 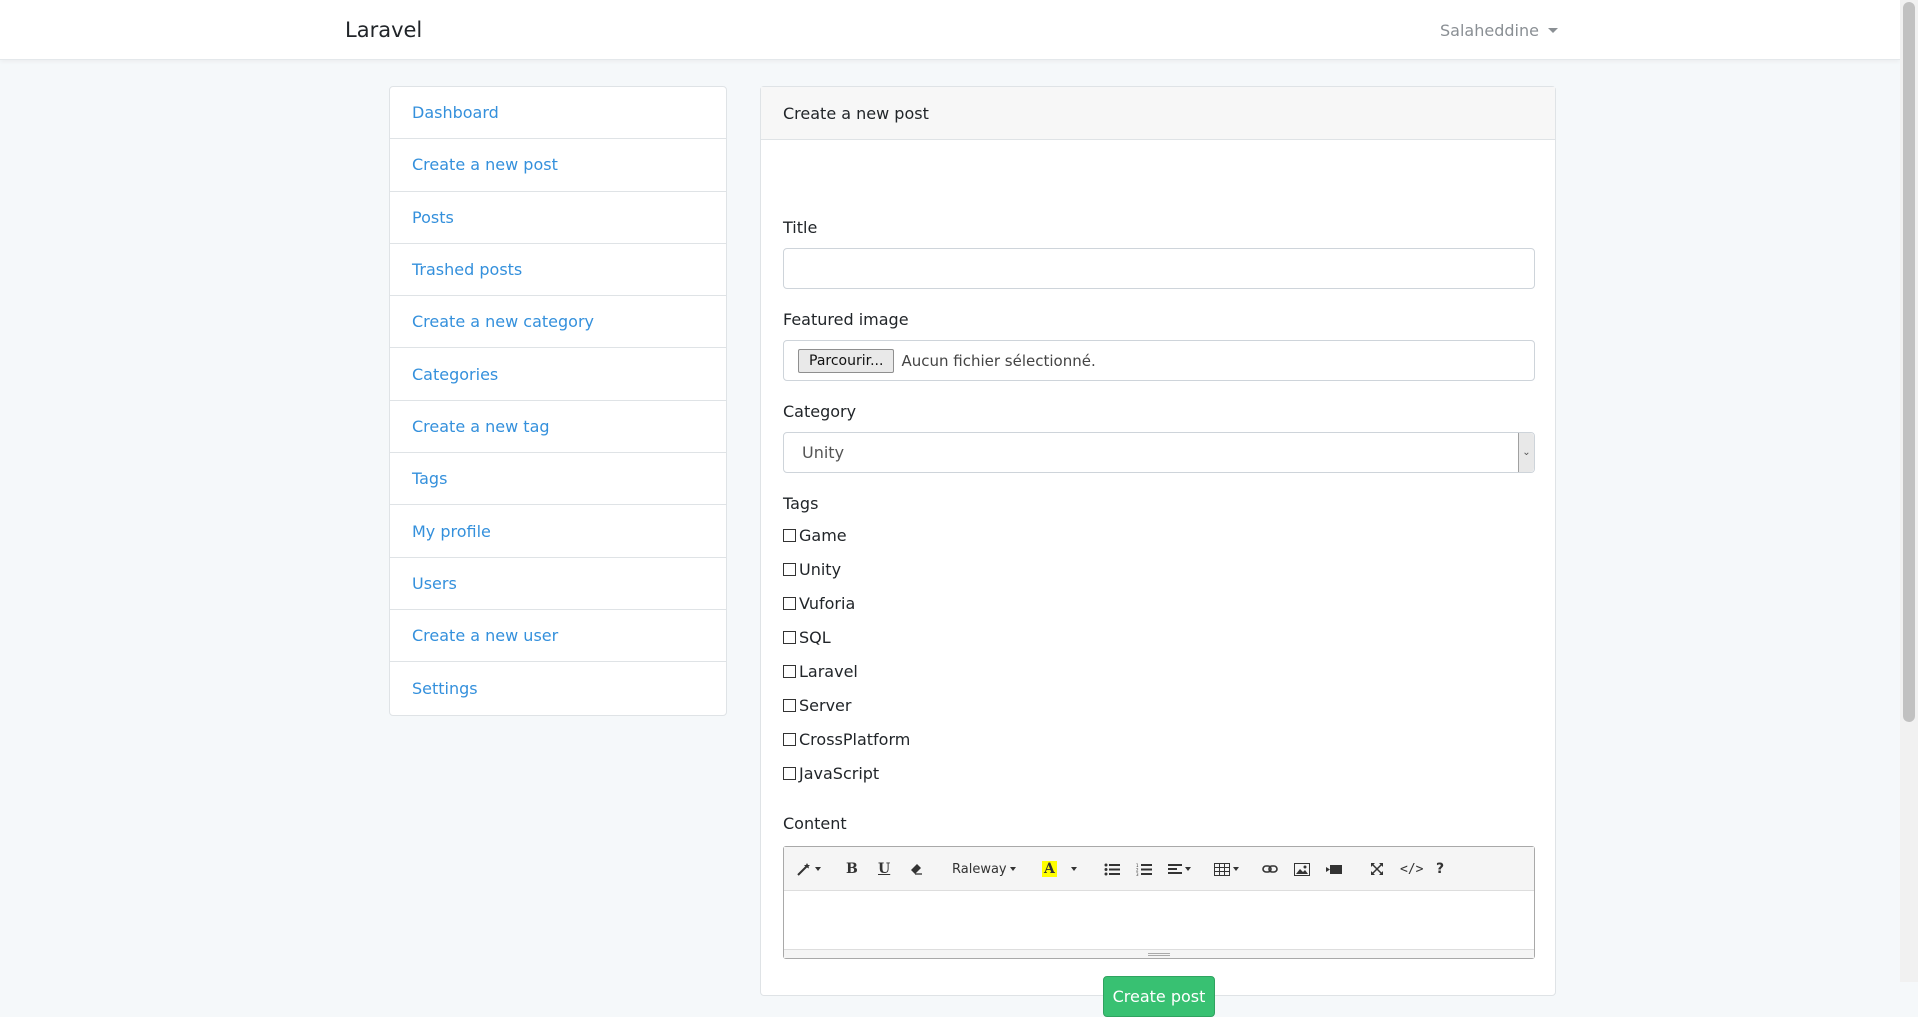 I want to click on tag-checkbox-unity: Unity, so click(x=812, y=569).